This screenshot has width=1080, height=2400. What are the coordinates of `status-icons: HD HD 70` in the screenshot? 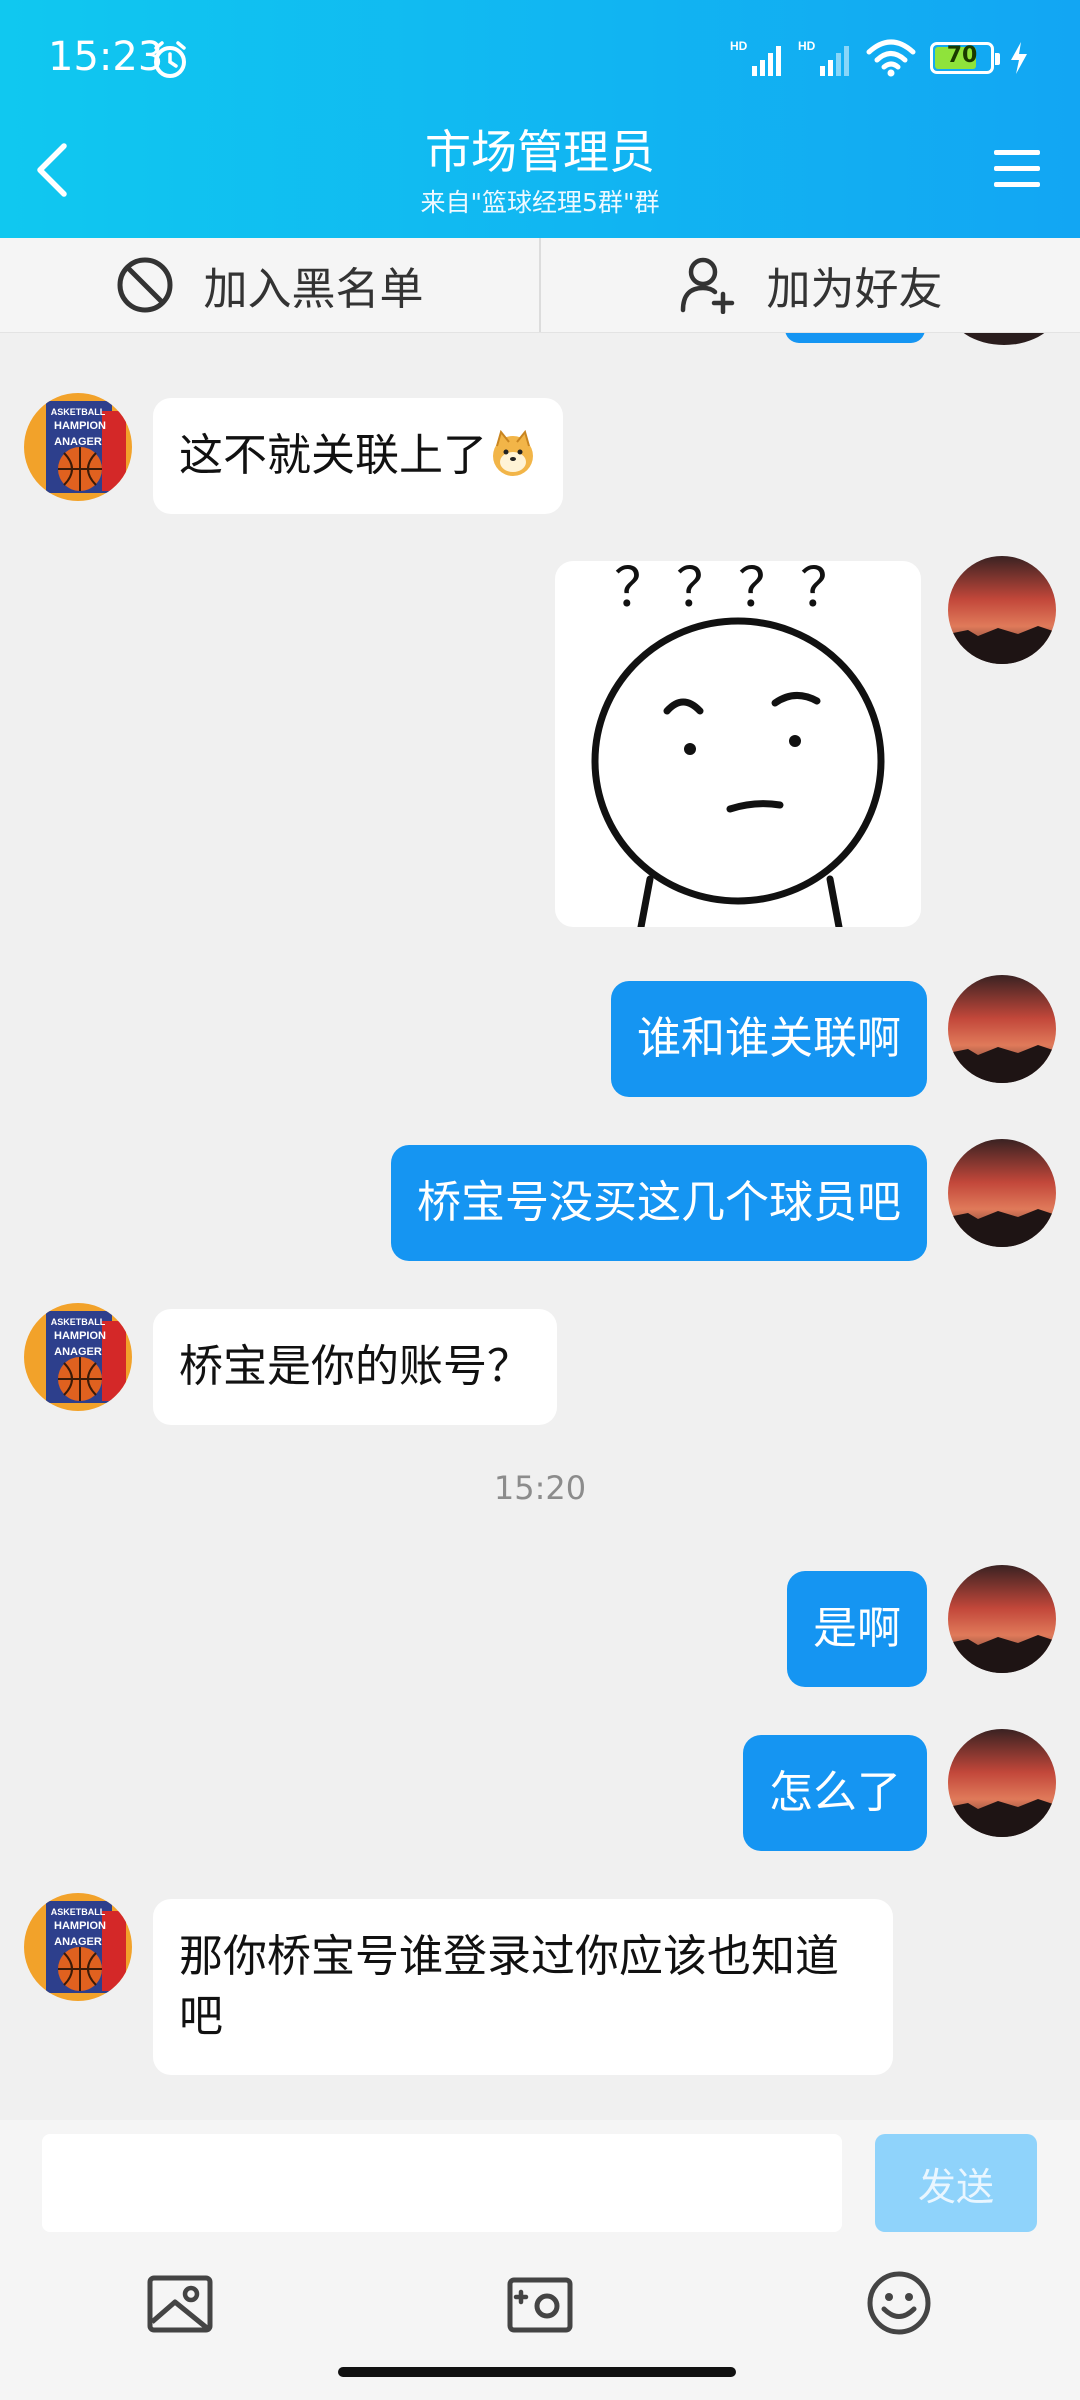 It's located at (880, 58).